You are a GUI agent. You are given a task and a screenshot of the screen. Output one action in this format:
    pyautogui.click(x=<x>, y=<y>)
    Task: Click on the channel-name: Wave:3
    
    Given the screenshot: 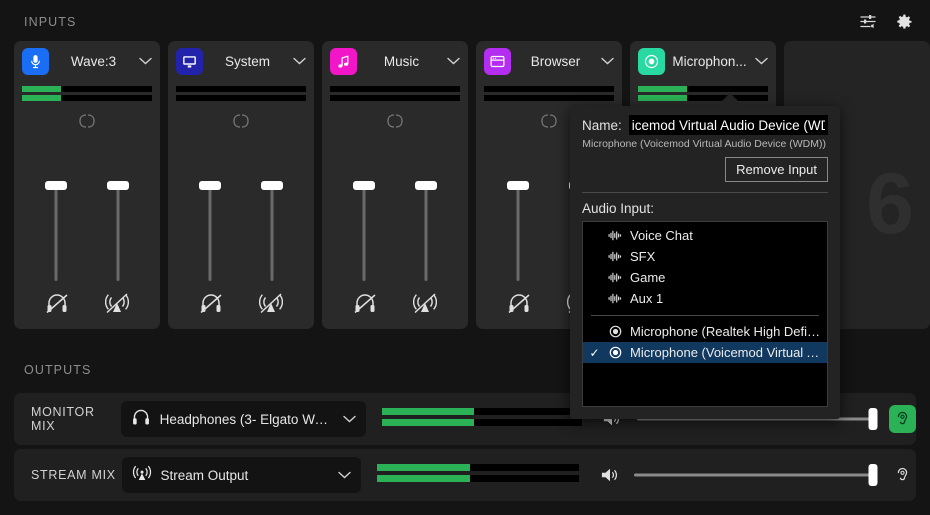 What is the action you would take?
    pyautogui.click(x=93, y=61)
    